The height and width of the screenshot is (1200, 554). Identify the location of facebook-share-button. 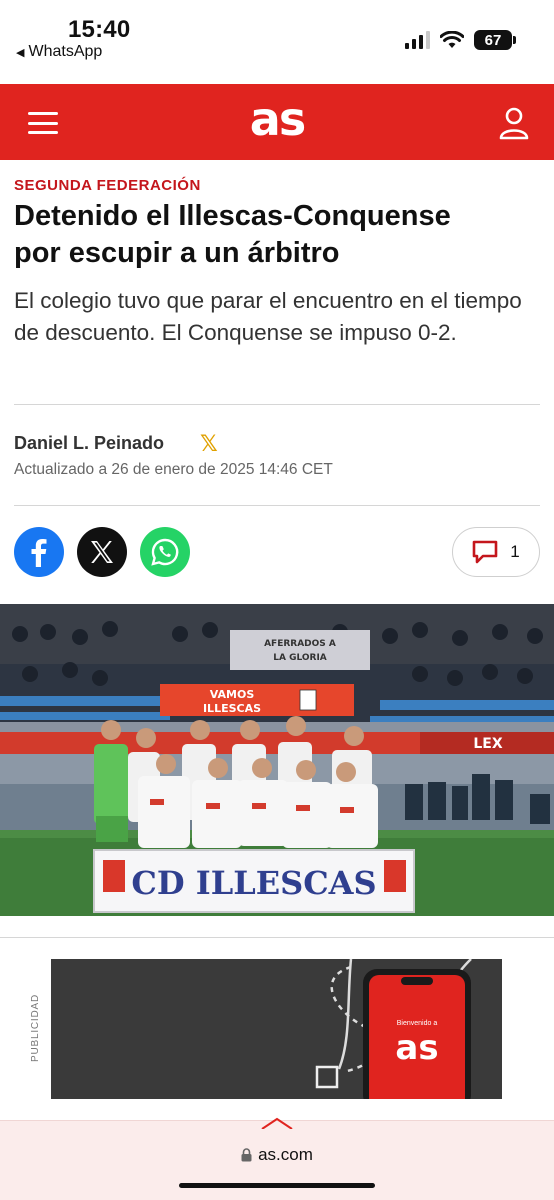
(39, 552).